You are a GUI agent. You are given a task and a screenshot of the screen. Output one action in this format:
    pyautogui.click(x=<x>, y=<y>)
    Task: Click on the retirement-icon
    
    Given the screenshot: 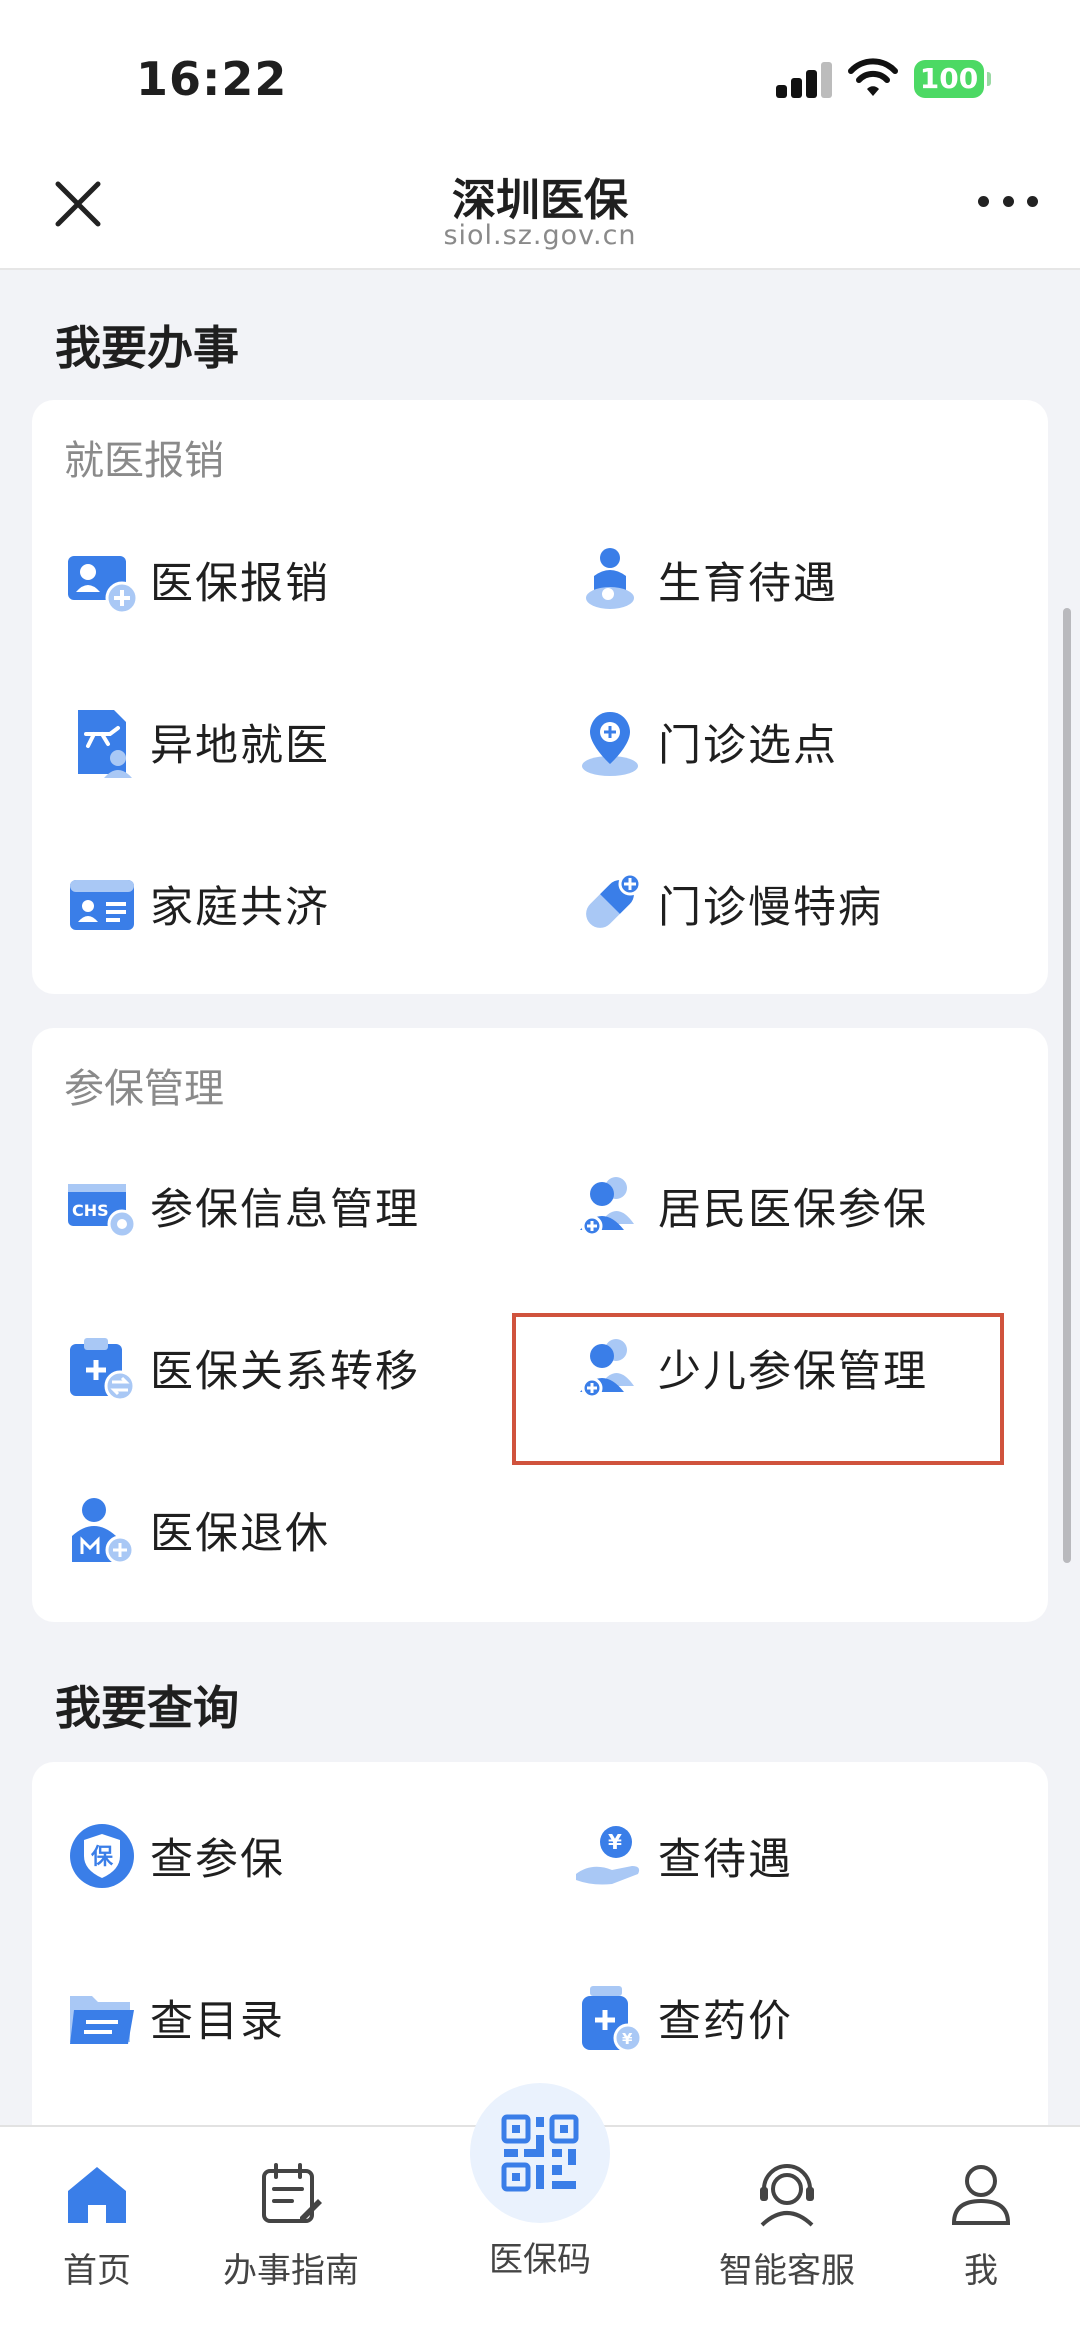 What is the action you would take?
    pyautogui.click(x=103, y=1531)
    